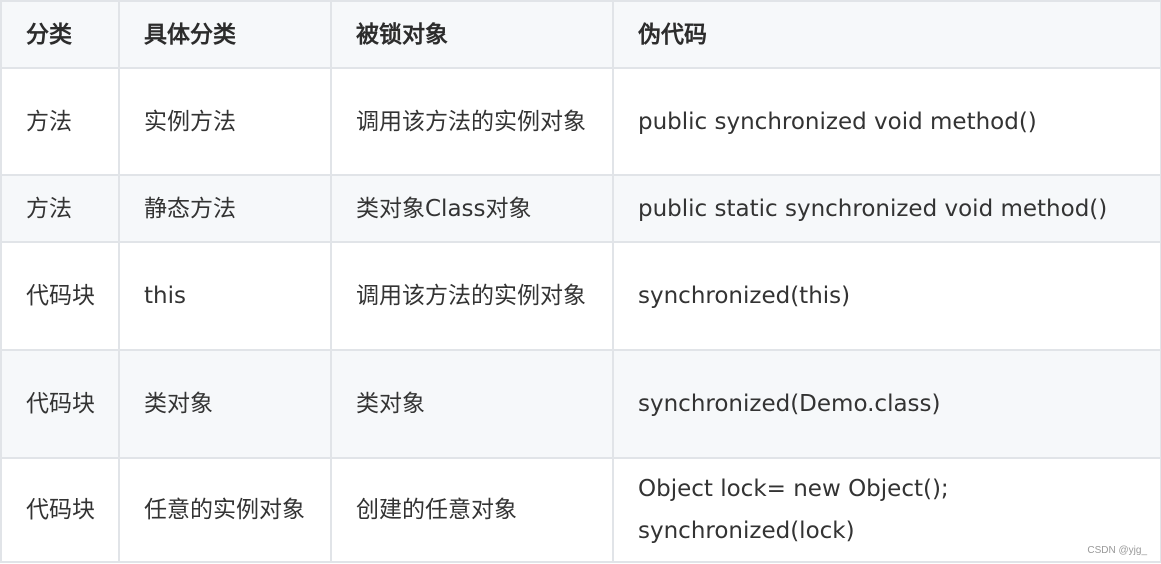  What do you see at coordinates (837, 121) in the screenshot?
I see `code-line: public synchronized void method()` at bounding box center [837, 121].